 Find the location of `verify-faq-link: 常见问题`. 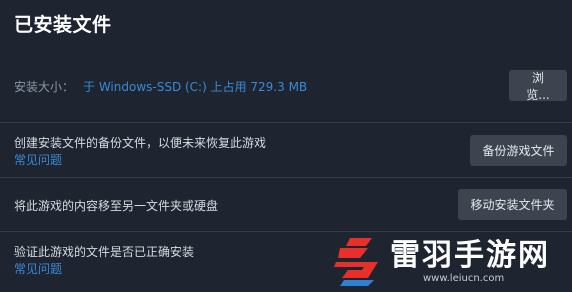

verify-faq-link: 常见问题 is located at coordinates (38, 268).